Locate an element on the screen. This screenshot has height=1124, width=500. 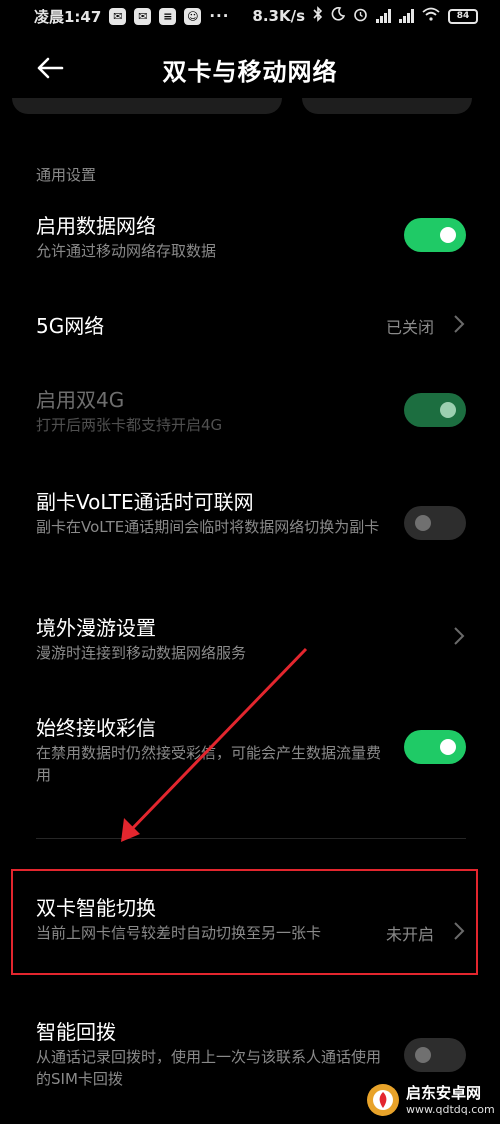
setting-row-mms: 始终接收彩信 在禁用数据时仍然接受彩信，可能会产生数据流量费用 is located at coordinates (250, 750).